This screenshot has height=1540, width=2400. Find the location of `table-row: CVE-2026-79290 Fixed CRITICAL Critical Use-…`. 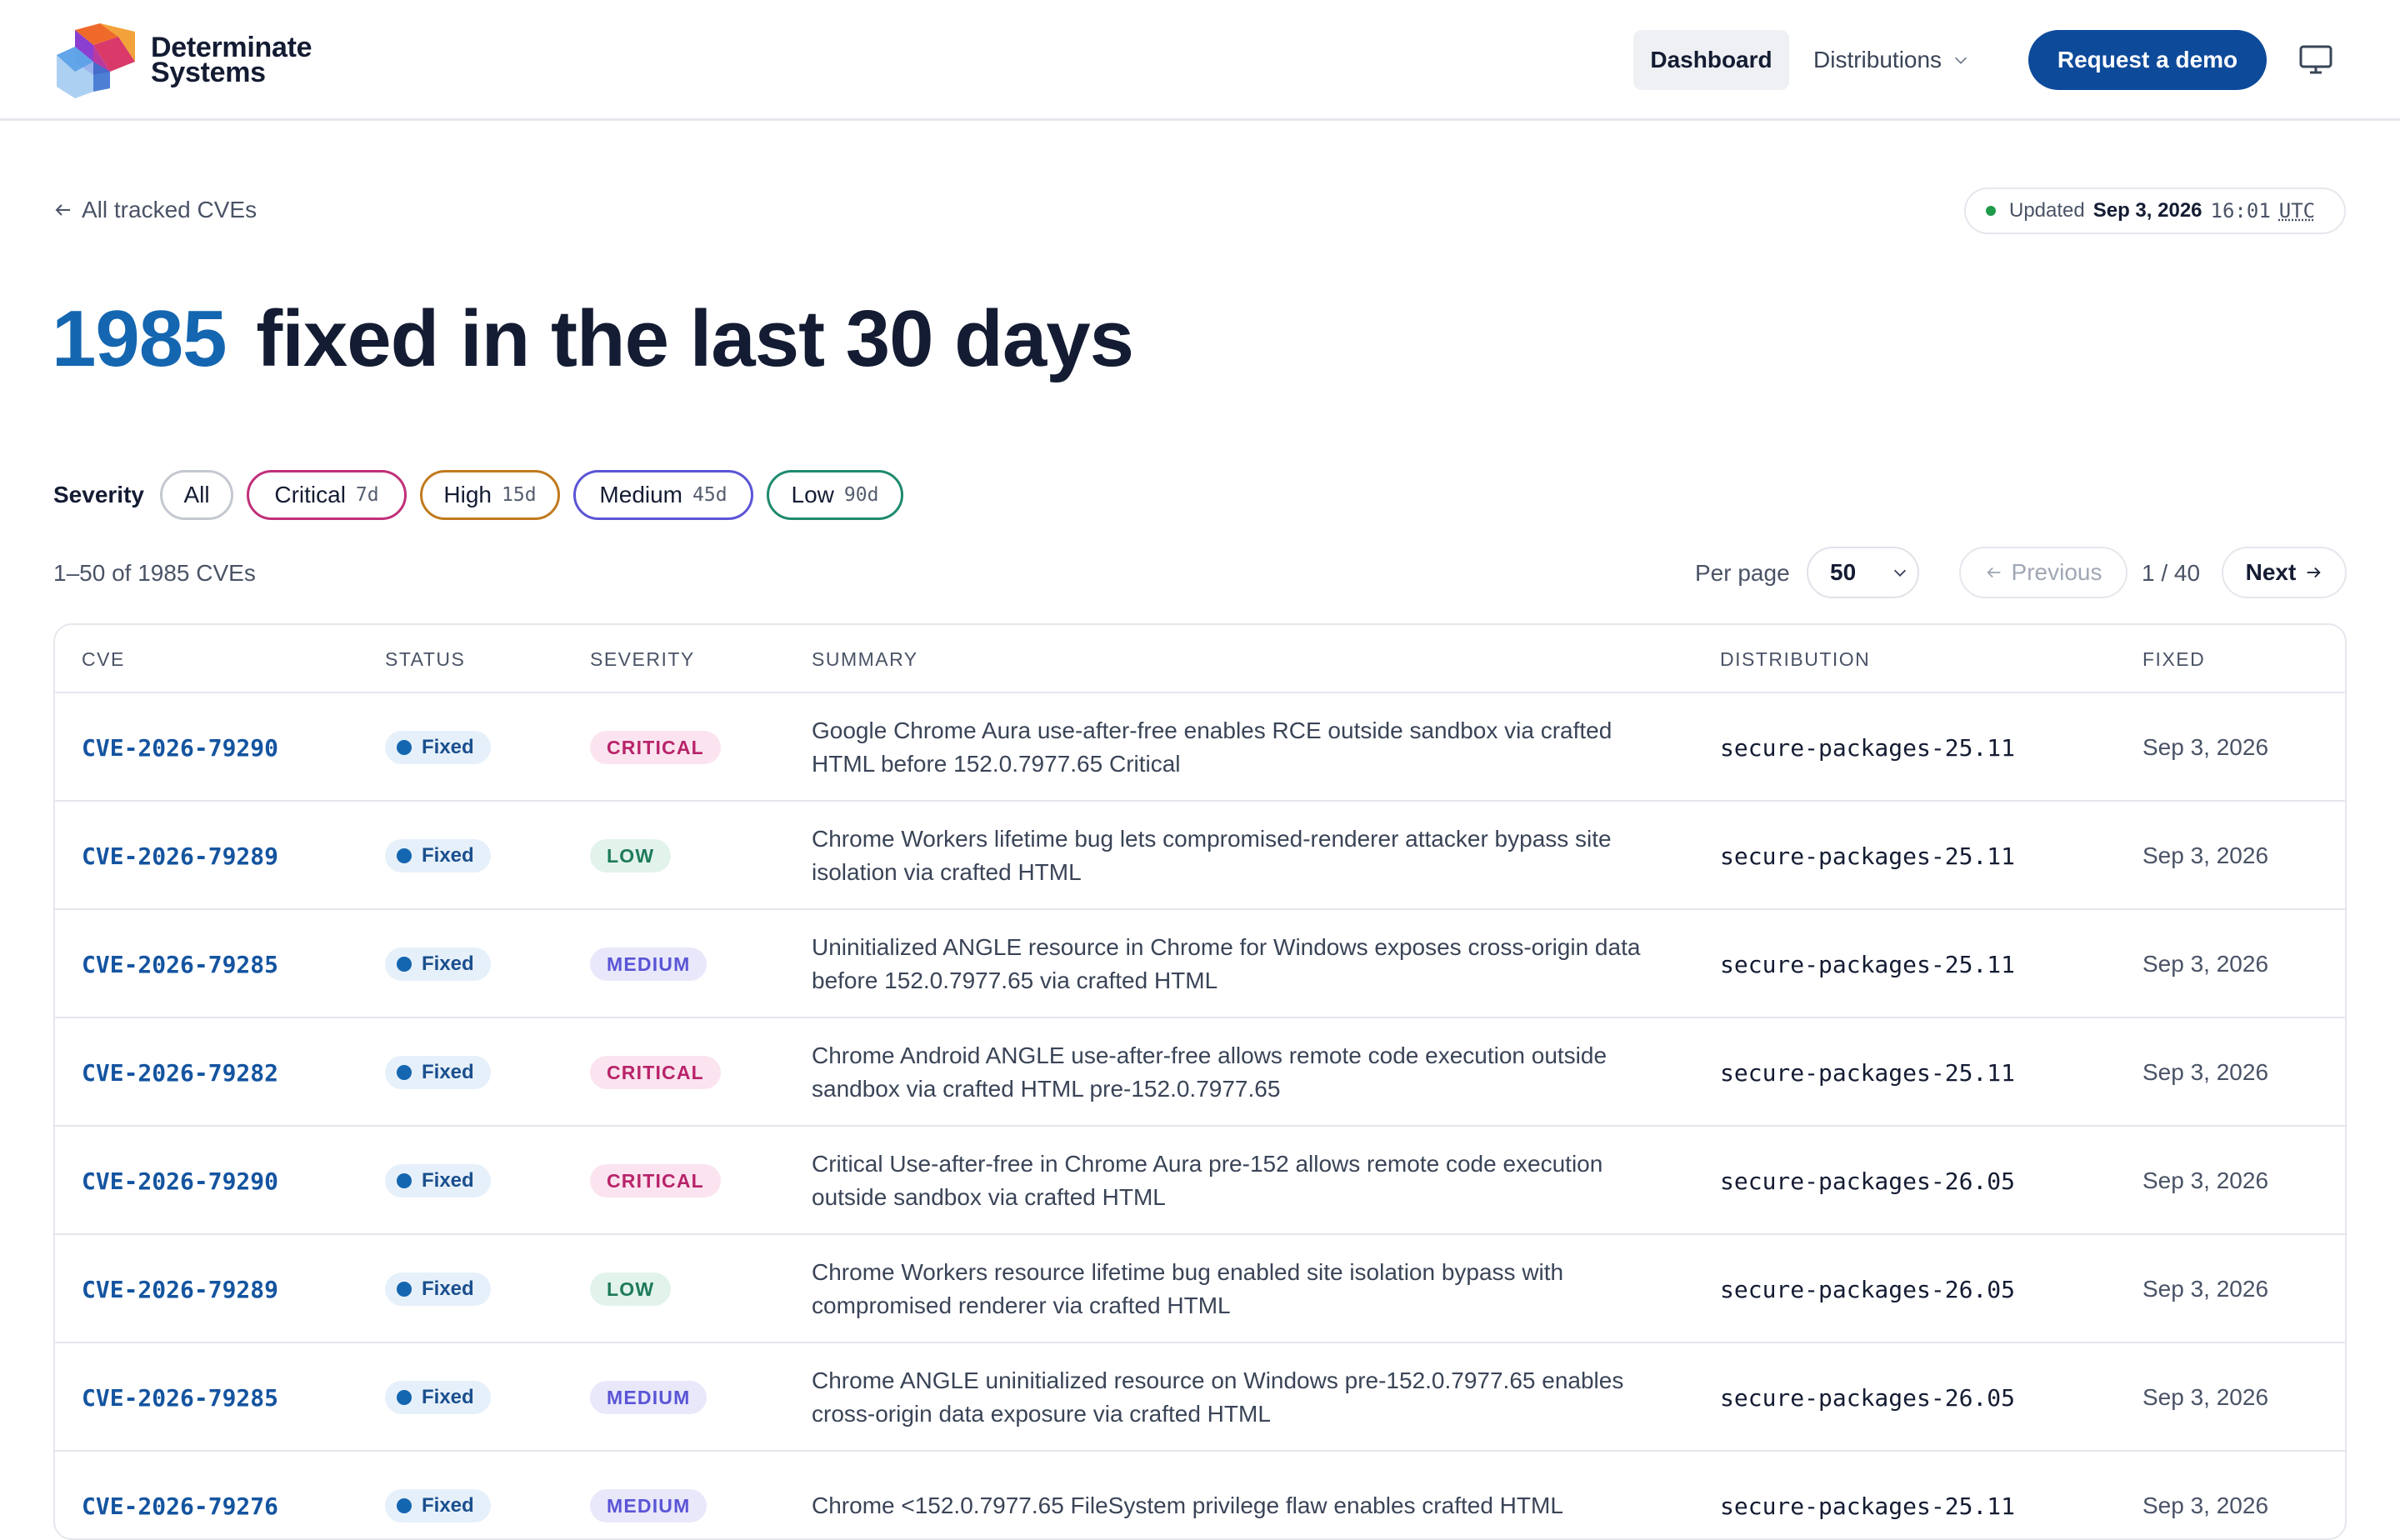

table-row: CVE-2026-79290 Fixed CRITICAL Critical Use-… is located at coordinates (1200, 1181).